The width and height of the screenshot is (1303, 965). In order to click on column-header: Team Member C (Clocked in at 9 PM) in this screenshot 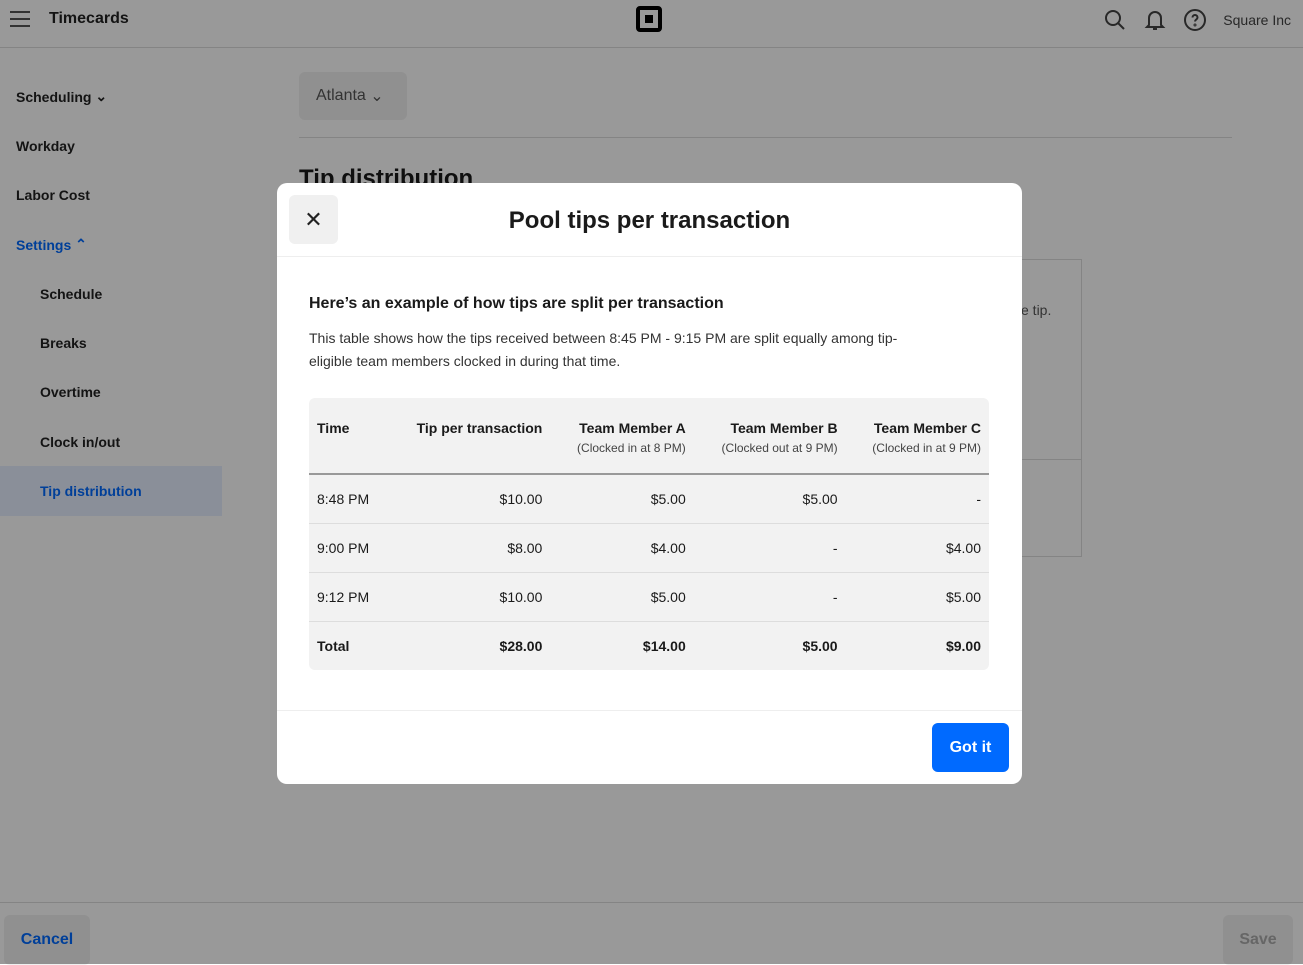, I will do `click(917, 436)`.